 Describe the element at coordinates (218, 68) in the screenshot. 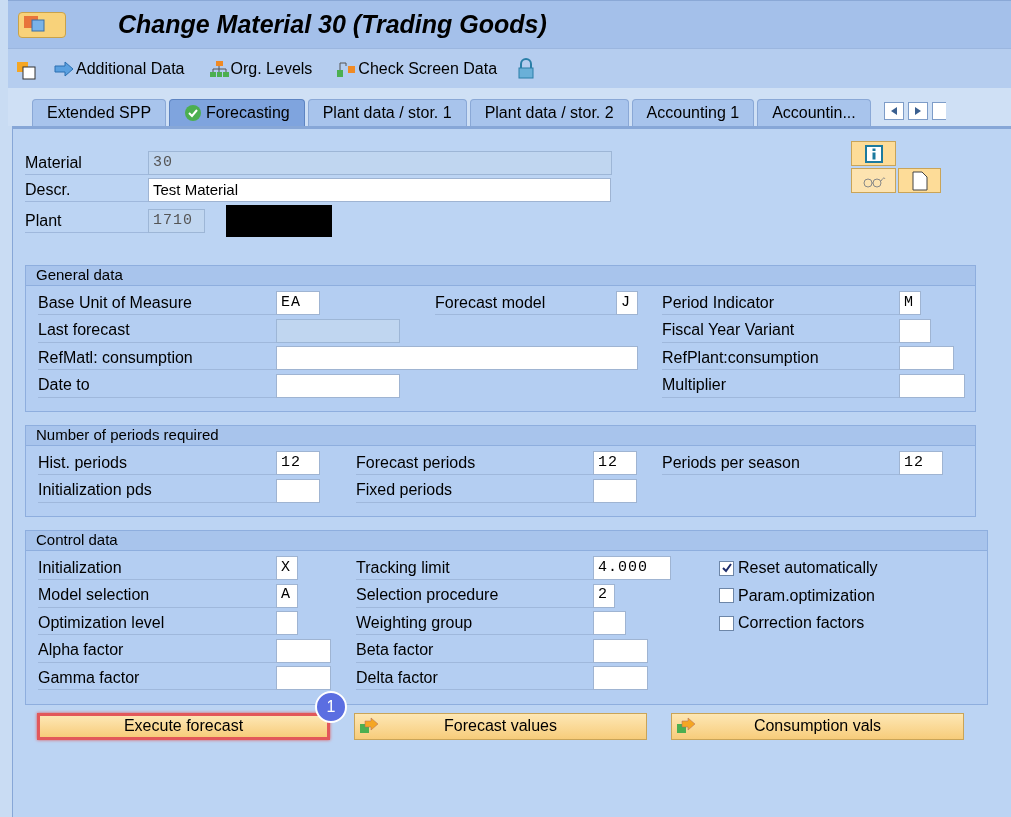

I see `hierarchy-icon` at that location.